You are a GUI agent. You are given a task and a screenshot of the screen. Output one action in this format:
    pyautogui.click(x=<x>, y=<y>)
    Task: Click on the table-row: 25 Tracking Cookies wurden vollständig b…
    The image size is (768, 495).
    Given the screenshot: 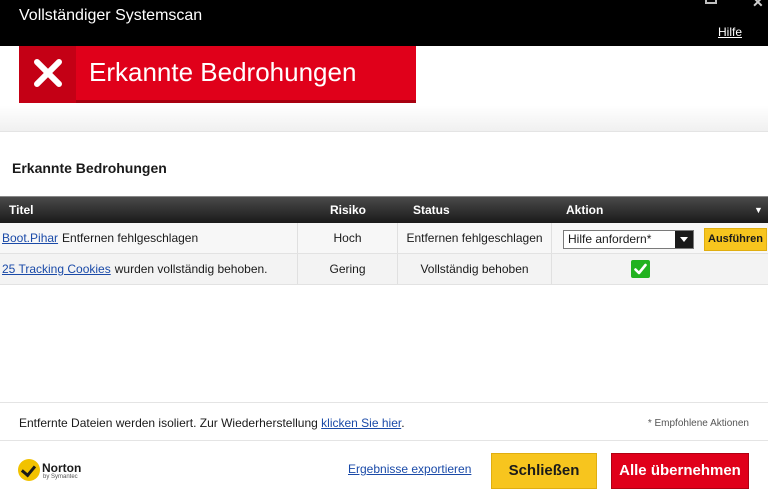 What is the action you would take?
    pyautogui.click(x=384, y=269)
    